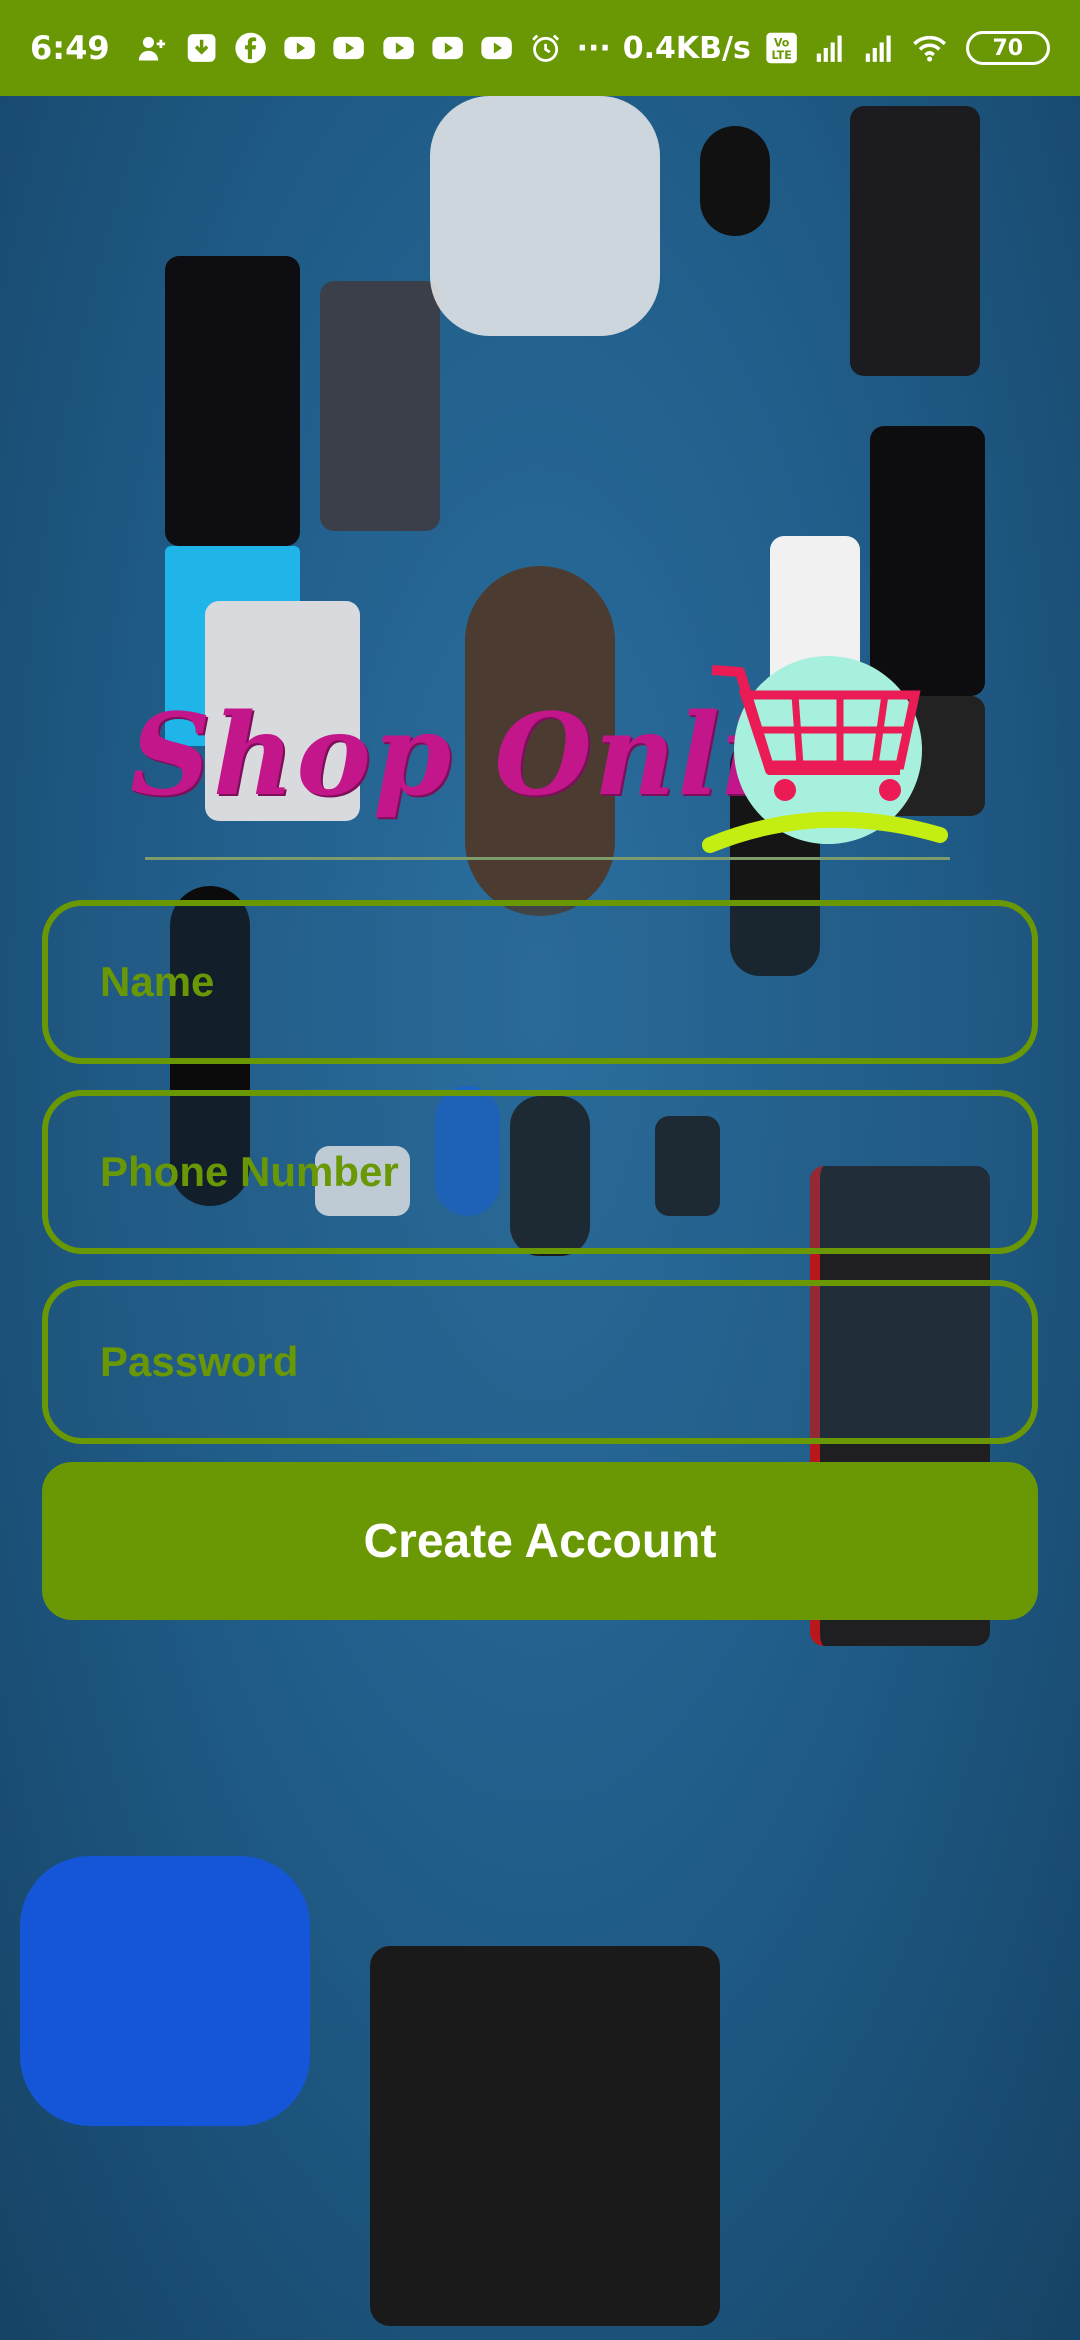 The height and width of the screenshot is (2340, 1080). What do you see at coordinates (201, 48) in the screenshot?
I see `download-icon` at bounding box center [201, 48].